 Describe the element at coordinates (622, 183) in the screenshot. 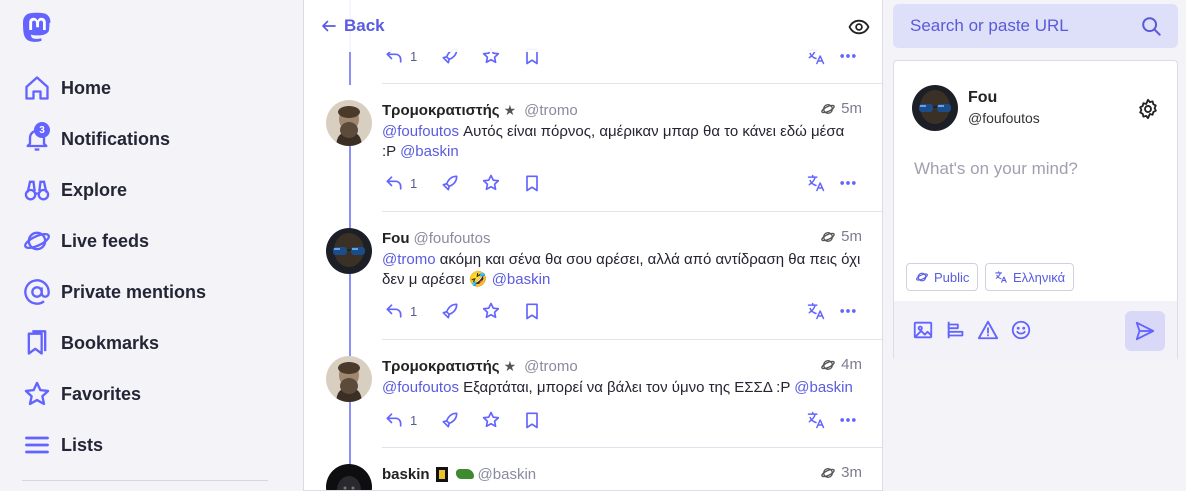

I see `status-actions: 1` at that location.